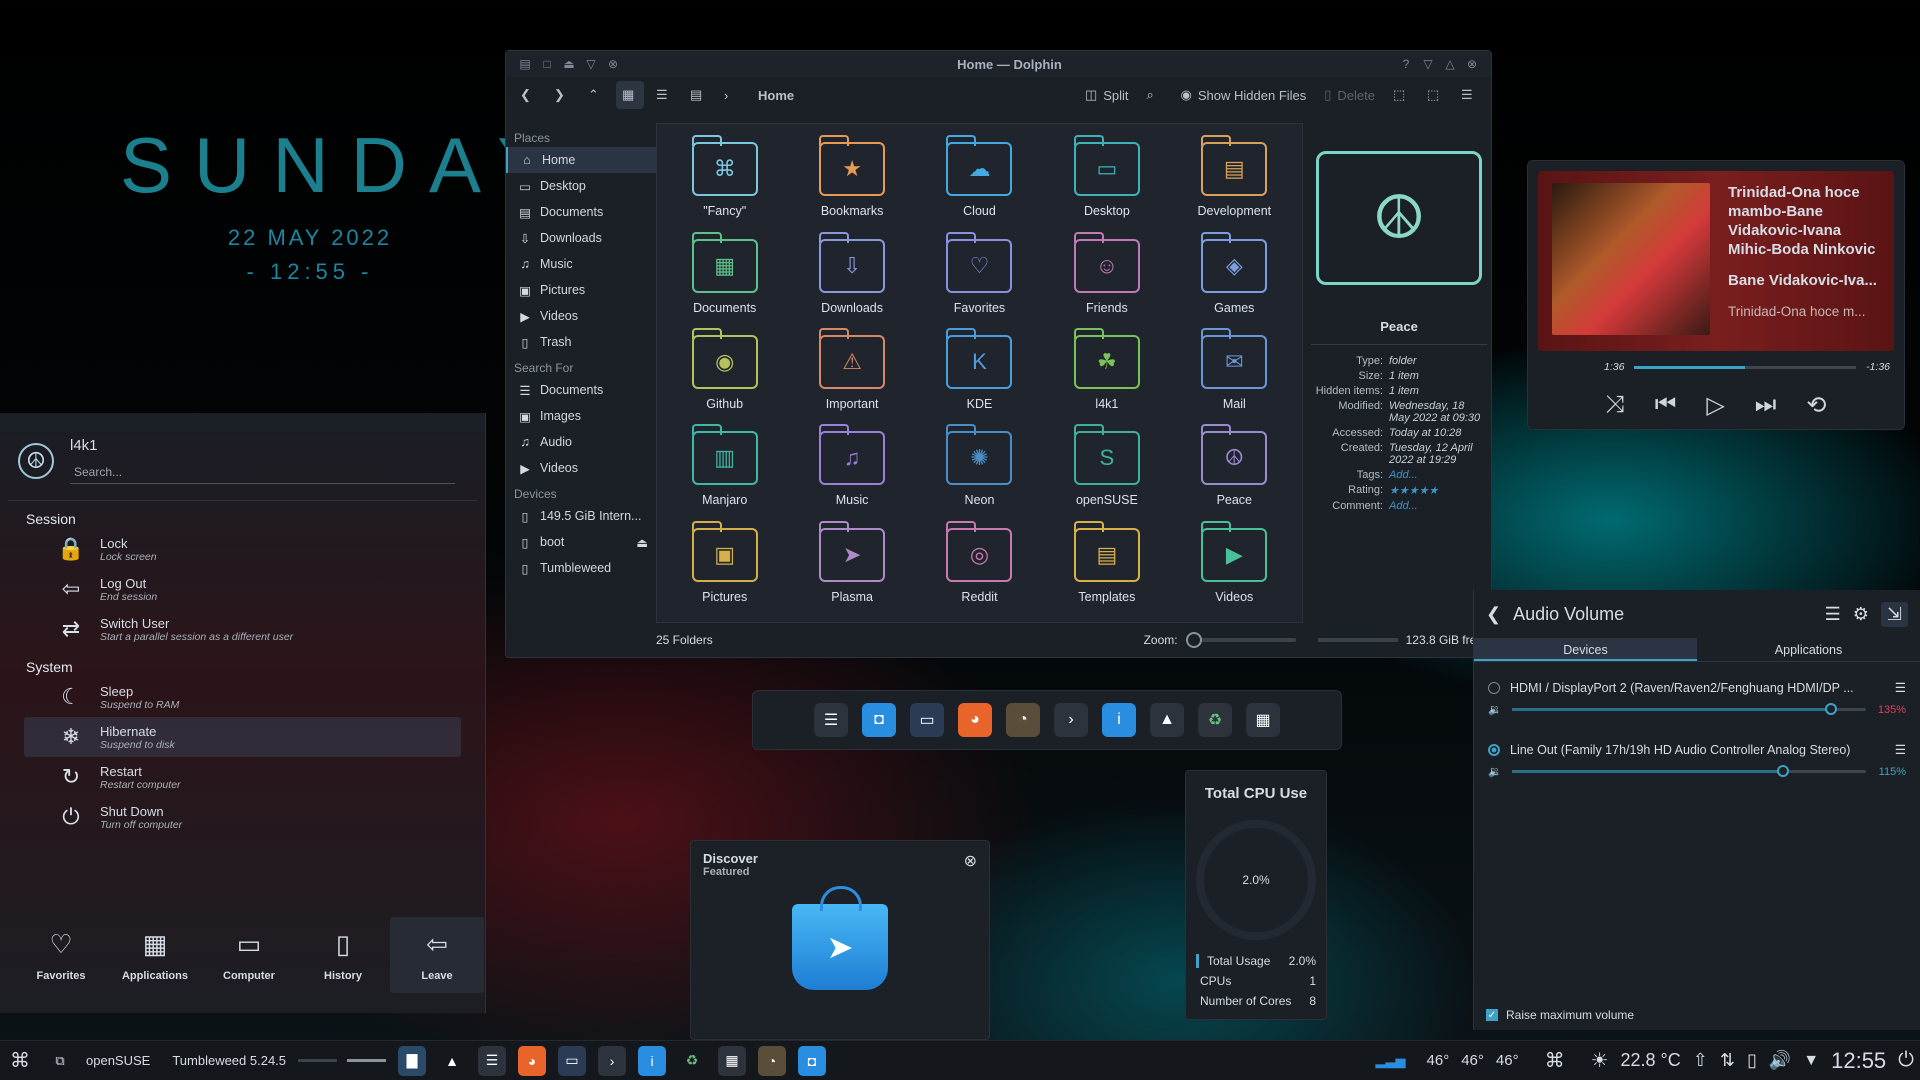 The width and height of the screenshot is (1920, 1080). What do you see at coordinates (1435, 95) in the screenshot?
I see `select-button: ⬚` at bounding box center [1435, 95].